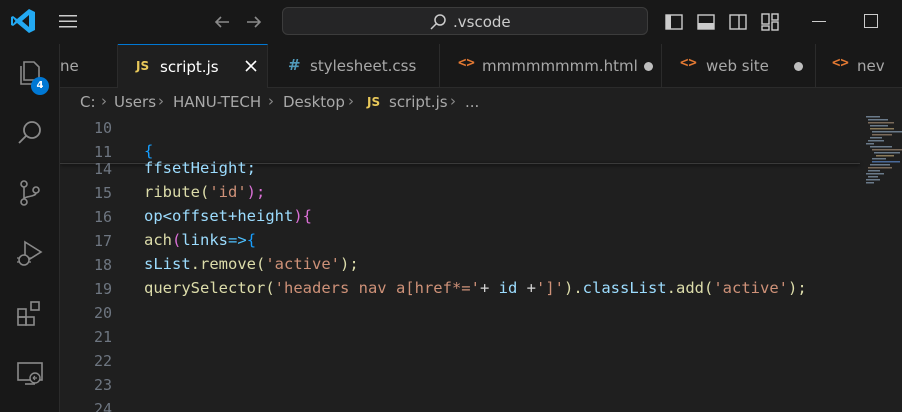 This screenshot has height=412, width=902. I want to click on minimap, so click(884, 156).